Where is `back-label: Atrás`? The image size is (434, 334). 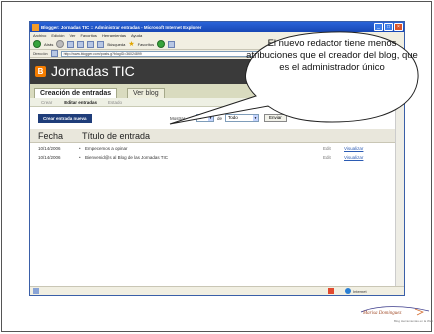
back-label: Atrás is located at coordinates (48, 44).